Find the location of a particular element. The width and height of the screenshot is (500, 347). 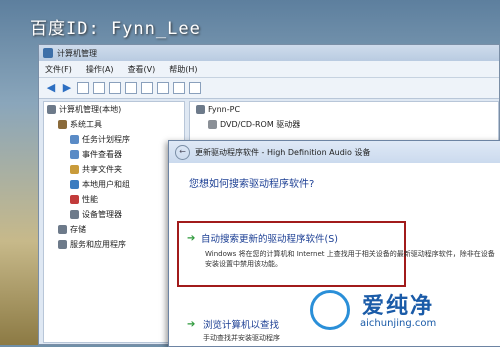

menu-bar: 文件(F) 操作(A) 查看(V) 帮助(H) is located at coordinates (269, 69).